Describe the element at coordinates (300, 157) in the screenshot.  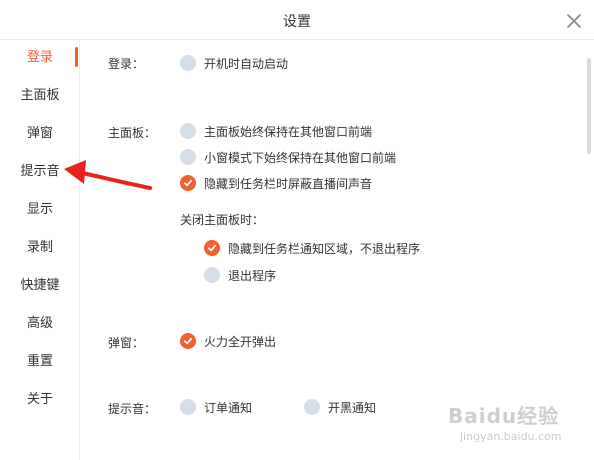
I see `option-label: 小窗模式下始终保持在其他窗口前端` at that location.